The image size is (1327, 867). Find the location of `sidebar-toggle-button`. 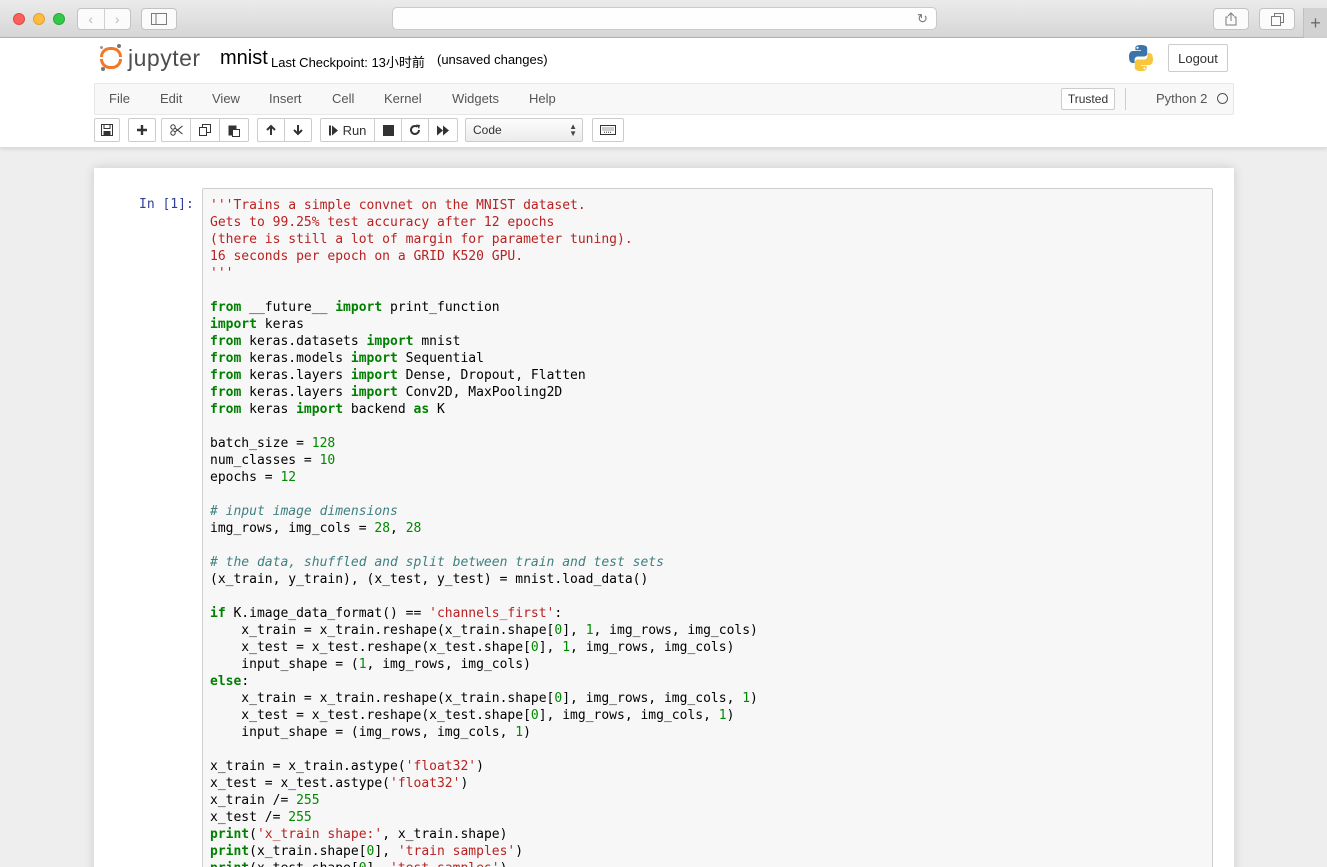

sidebar-toggle-button is located at coordinates (159, 19).